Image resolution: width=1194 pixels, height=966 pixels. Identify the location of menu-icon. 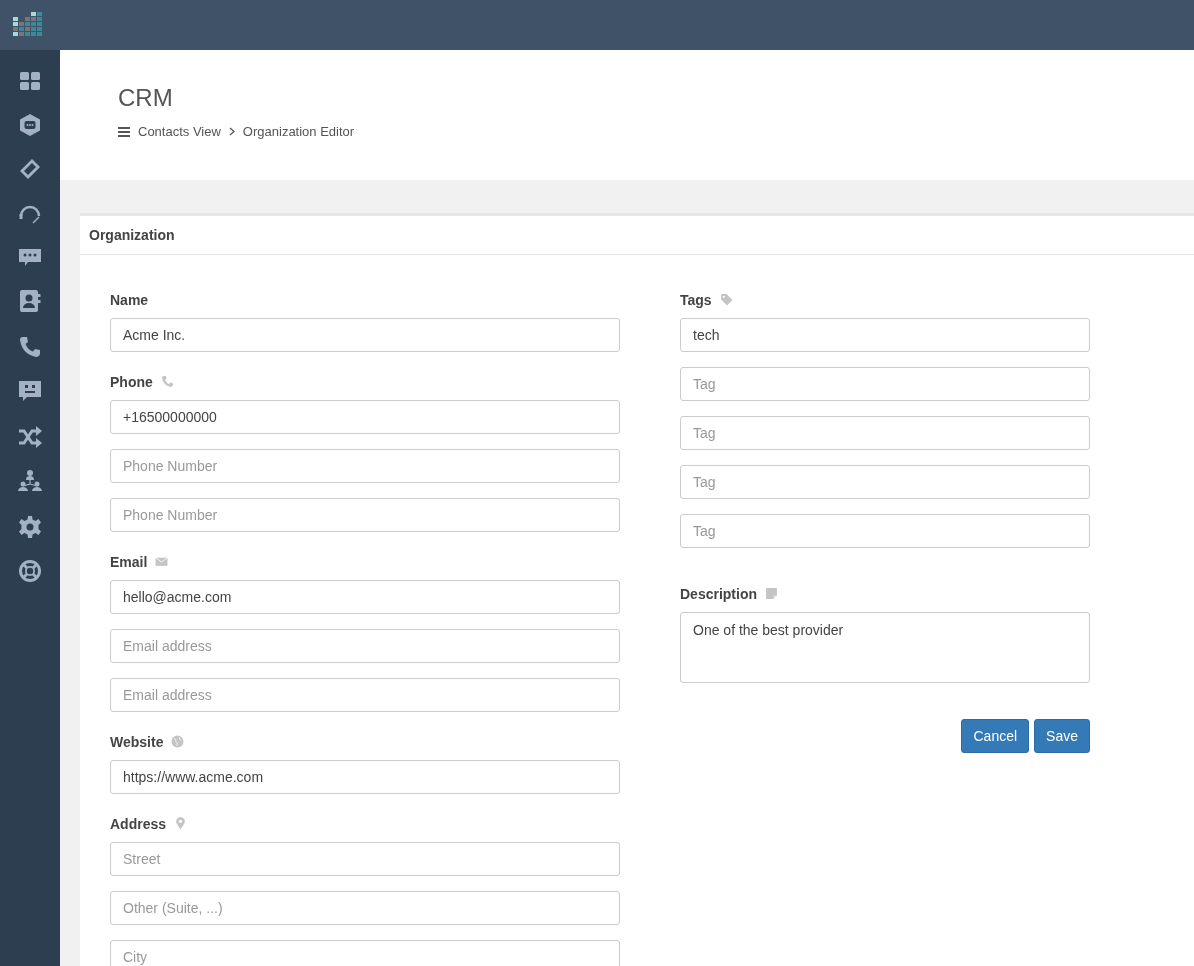
(124, 131).